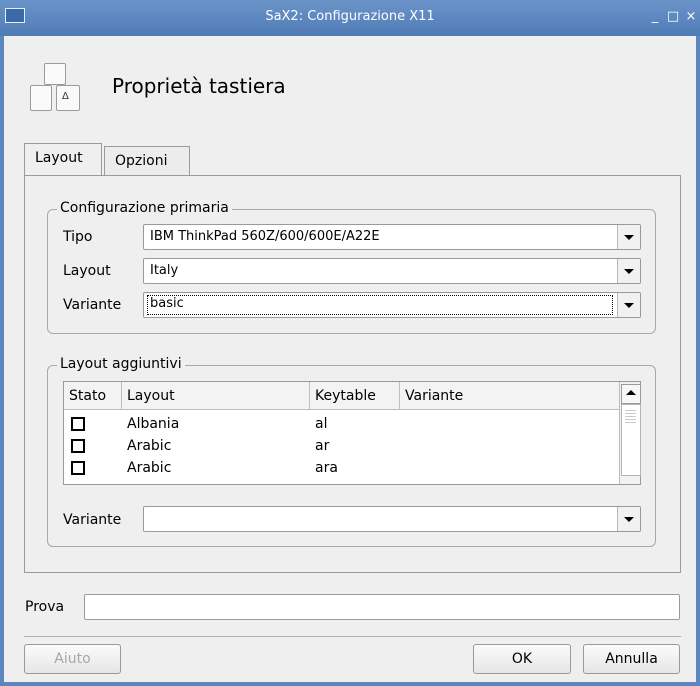  What do you see at coordinates (199, 86) in the screenshot?
I see `page-title: Proprietà tastiera` at bounding box center [199, 86].